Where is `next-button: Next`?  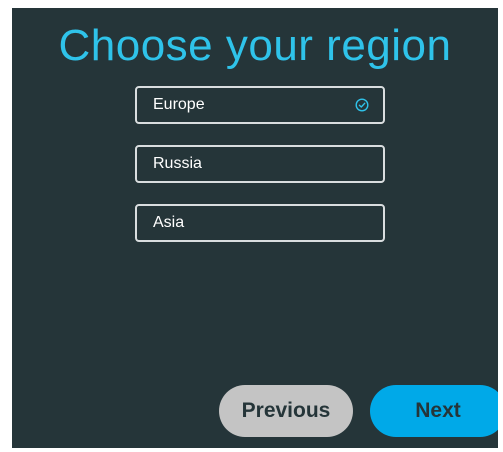 next-button: Next is located at coordinates (434, 411).